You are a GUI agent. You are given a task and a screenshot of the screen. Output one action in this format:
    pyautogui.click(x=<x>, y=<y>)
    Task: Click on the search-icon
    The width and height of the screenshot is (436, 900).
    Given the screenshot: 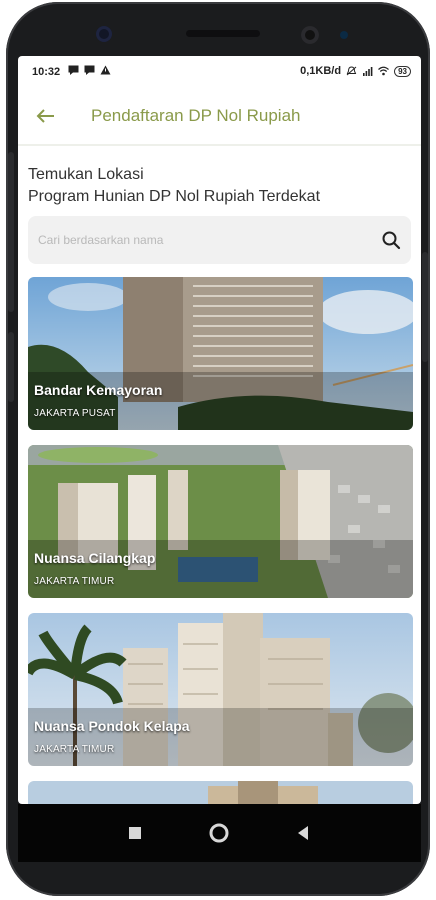 What is the action you would take?
    pyautogui.click(x=391, y=240)
    